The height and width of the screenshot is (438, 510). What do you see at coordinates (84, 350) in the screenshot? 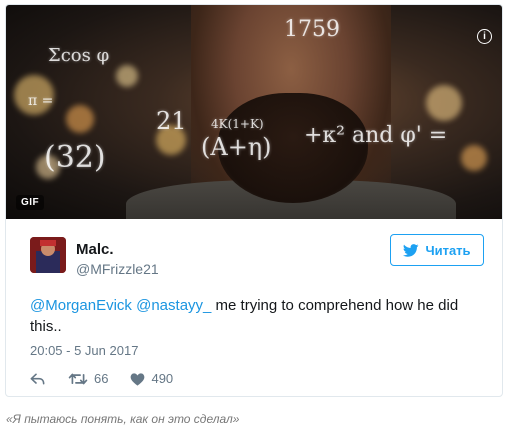
I see `tweet-timestamp: 20:05 - 5 Jun 2017` at bounding box center [84, 350].